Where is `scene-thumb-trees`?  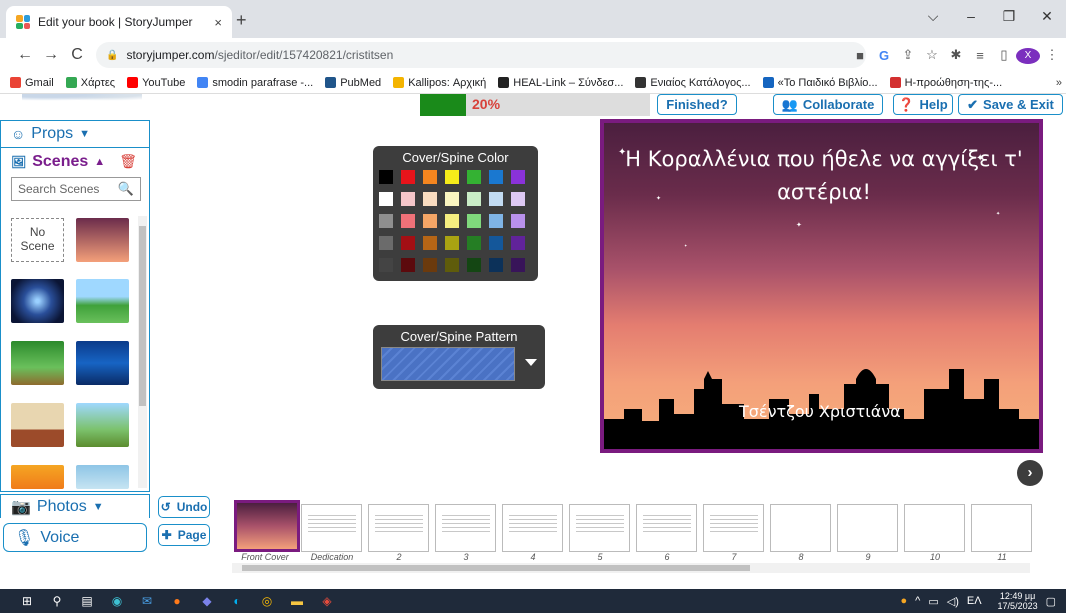 scene-thumb-trees is located at coordinates (102, 425).